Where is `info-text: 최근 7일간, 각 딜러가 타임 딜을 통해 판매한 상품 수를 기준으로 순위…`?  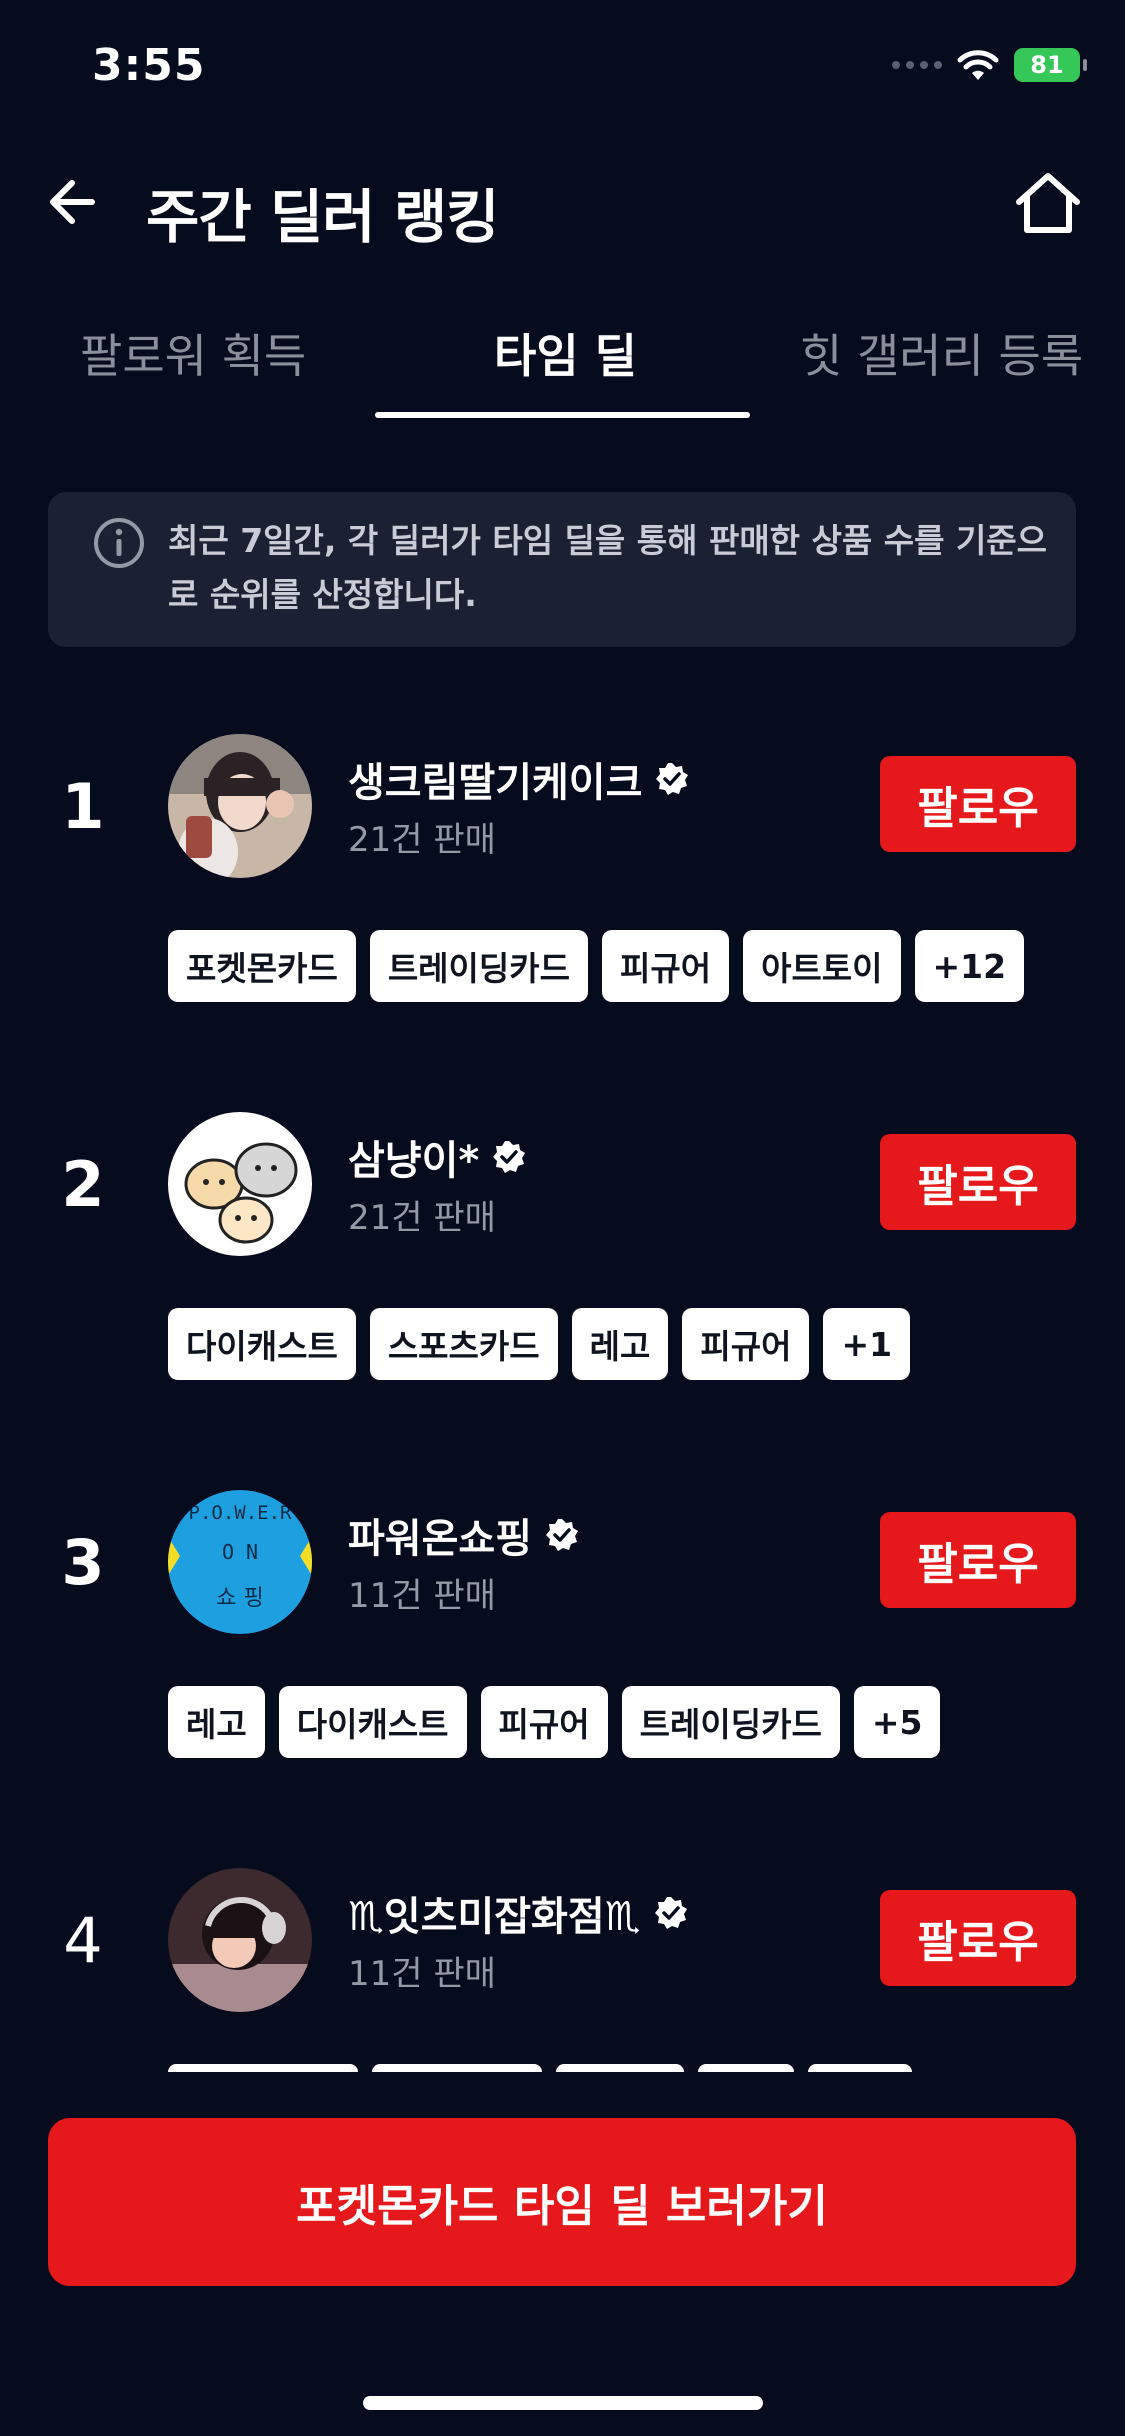 info-text: 최근 7일간, 각 딜러가 타임 딜을 통해 판매한 상품 수를 기준으로 순위… is located at coordinates (608, 567).